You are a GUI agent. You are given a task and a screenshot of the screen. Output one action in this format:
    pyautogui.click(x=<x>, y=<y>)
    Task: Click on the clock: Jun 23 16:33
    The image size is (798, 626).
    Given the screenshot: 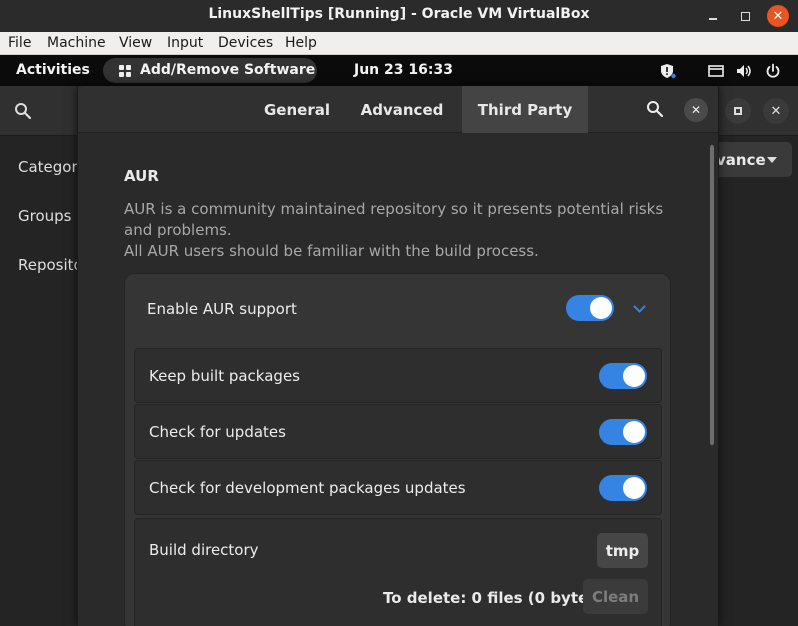 What is the action you would take?
    pyautogui.click(x=403, y=70)
    